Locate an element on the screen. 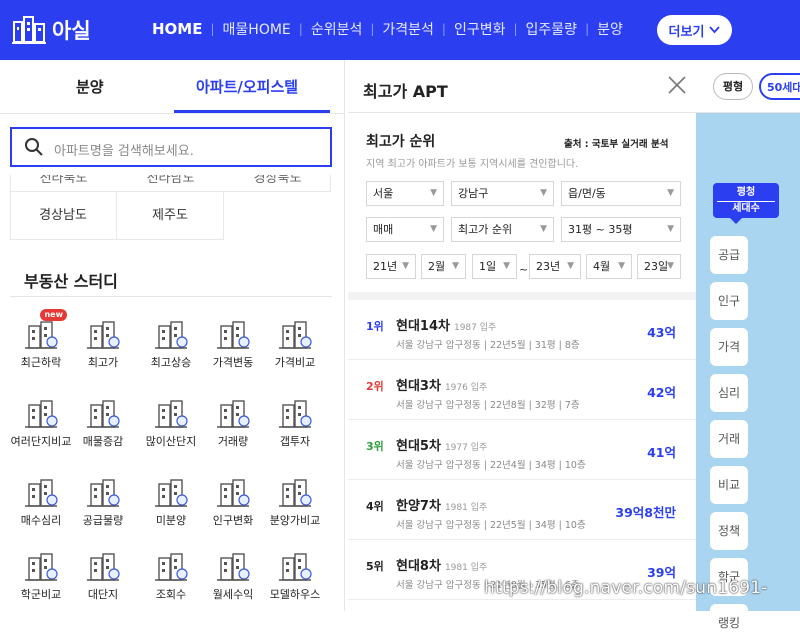 The height and width of the screenshot is (642, 800). study-item: 공급물량 is located at coordinates (103, 502).